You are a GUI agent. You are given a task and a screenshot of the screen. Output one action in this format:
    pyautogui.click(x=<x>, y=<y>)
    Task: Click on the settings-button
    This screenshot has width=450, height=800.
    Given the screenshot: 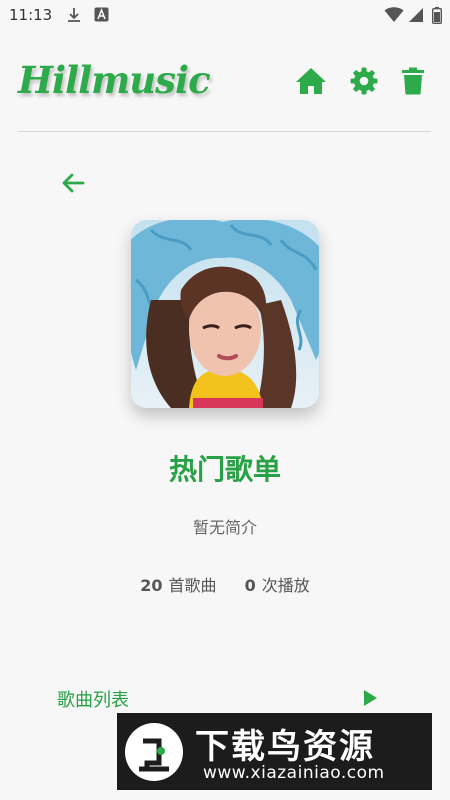 What is the action you would take?
    pyautogui.click(x=364, y=81)
    